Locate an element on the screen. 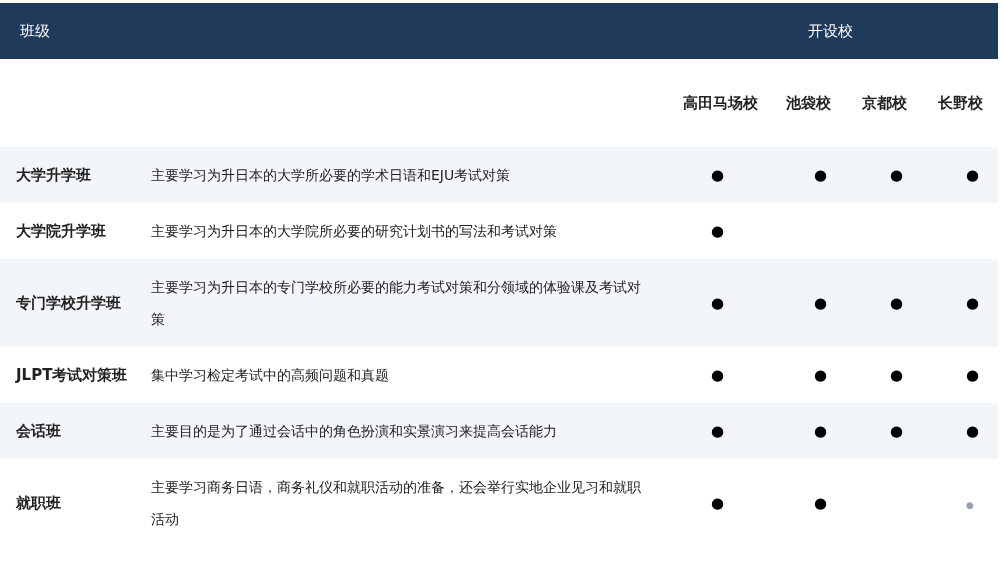 The height and width of the screenshot is (573, 1004). class-name: 就职班 is located at coordinates (39, 503).